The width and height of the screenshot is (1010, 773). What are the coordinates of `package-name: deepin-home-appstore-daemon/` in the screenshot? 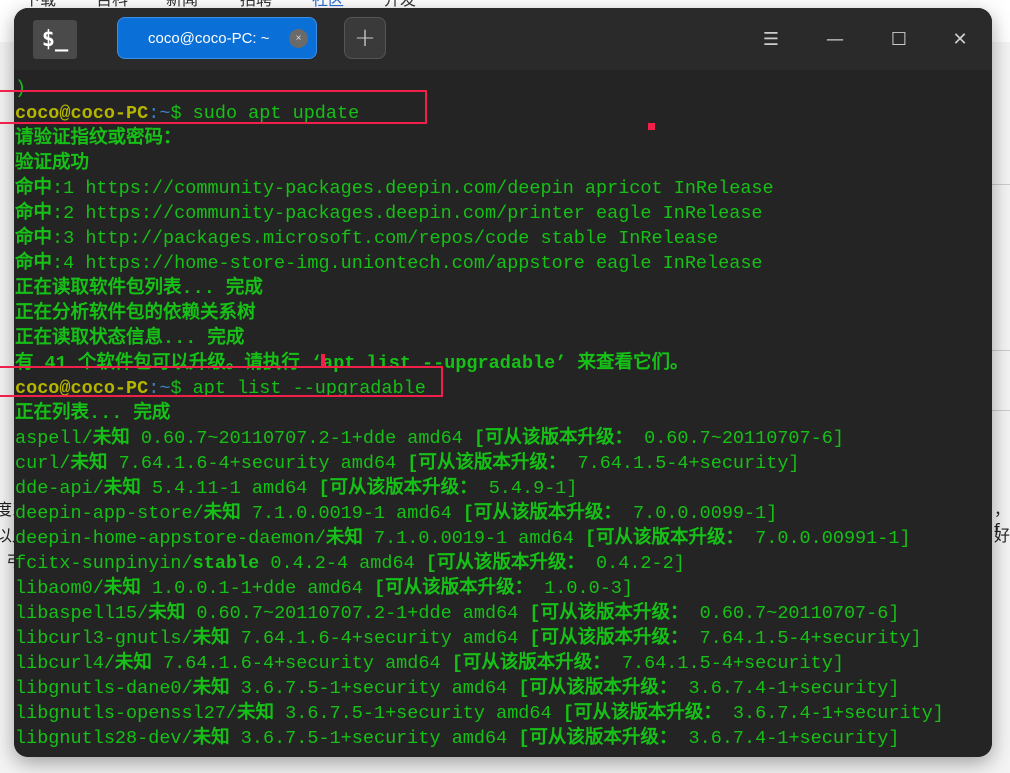 It's located at (170, 538).